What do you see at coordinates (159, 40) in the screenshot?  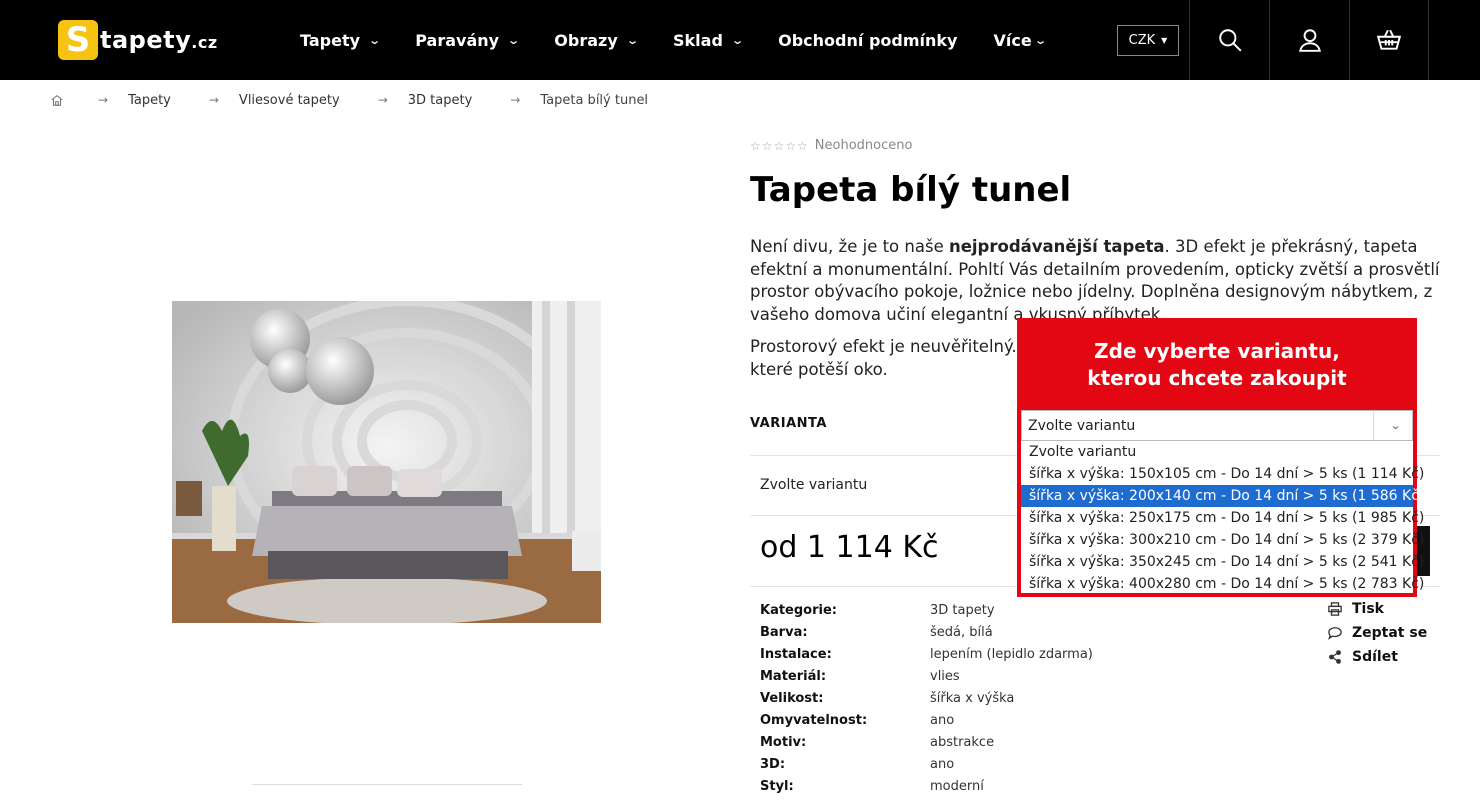 I see `logo-text: tapety.cz` at bounding box center [159, 40].